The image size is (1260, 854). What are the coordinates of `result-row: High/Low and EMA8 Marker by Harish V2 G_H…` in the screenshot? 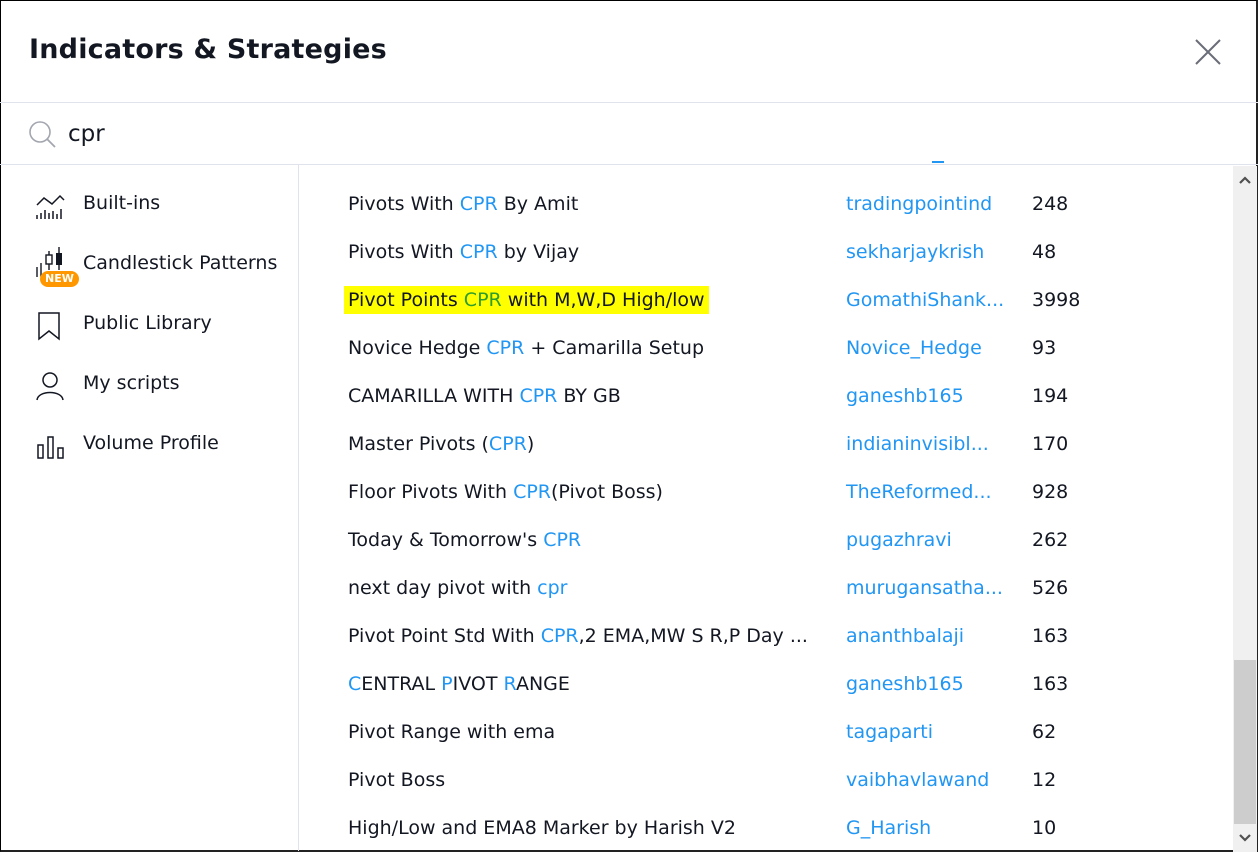 It's located at (766, 828).